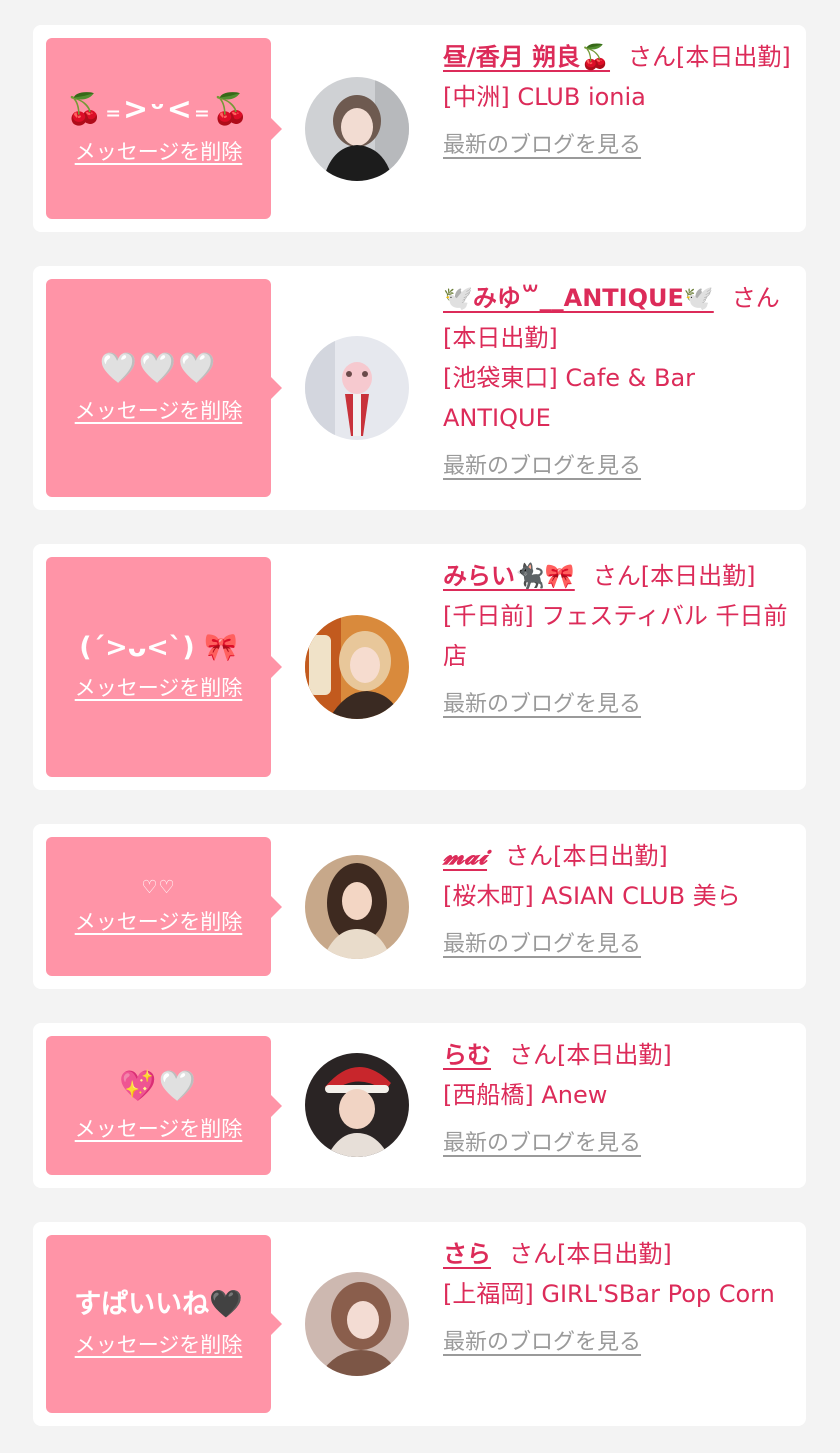  Describe the element at coordinates (467, 1055) in the screenshot. I see `cast-name-link: らむ` at that location.